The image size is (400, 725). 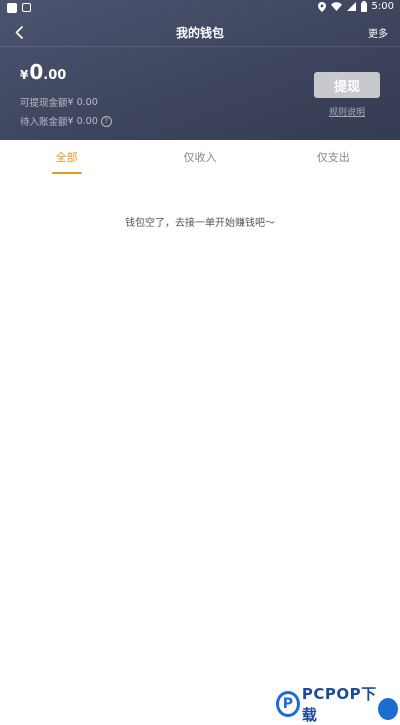 What do you see at coordinates (66, 158) in the screenshot?
I see `tab-all: 全部` at bounding box center [66, 158].